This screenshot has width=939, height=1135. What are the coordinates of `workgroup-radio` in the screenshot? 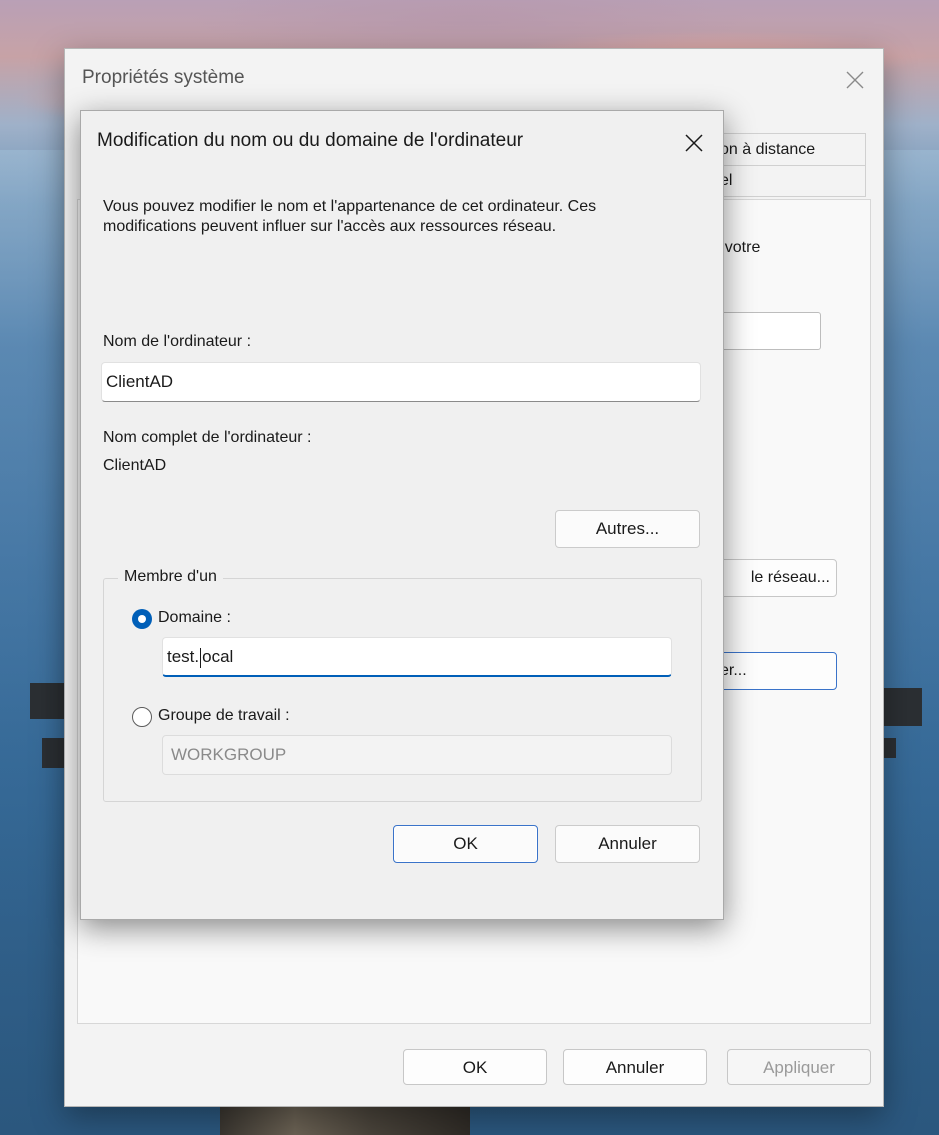 It's located at (142, 717).